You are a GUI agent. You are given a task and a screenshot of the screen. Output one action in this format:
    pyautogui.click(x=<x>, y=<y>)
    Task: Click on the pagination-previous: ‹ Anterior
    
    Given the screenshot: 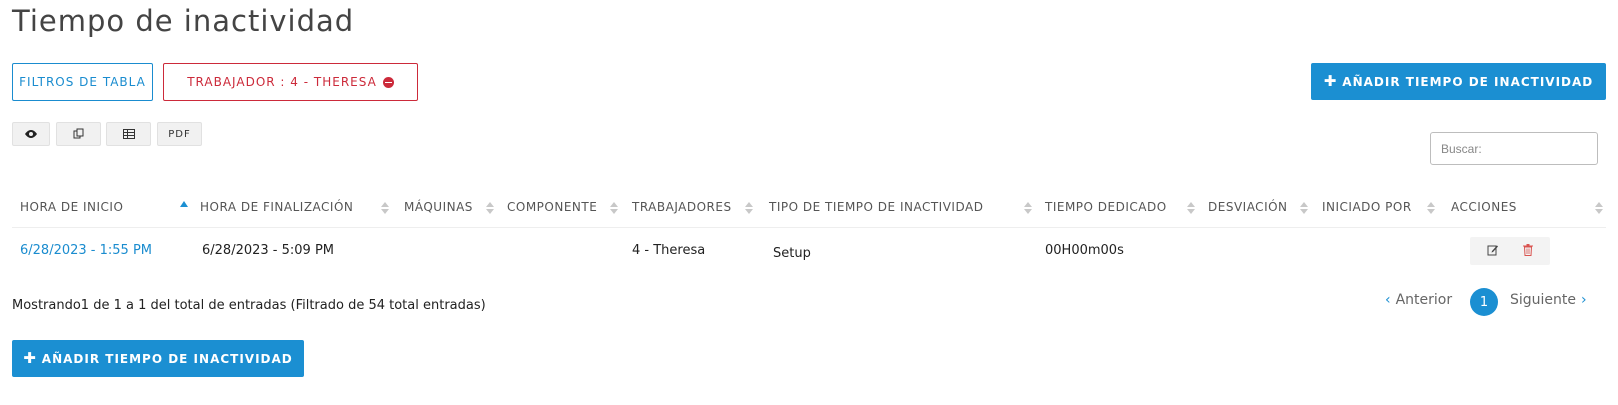 What is the action you would take?
    pyautogui.click(x=1418, y=300)
    